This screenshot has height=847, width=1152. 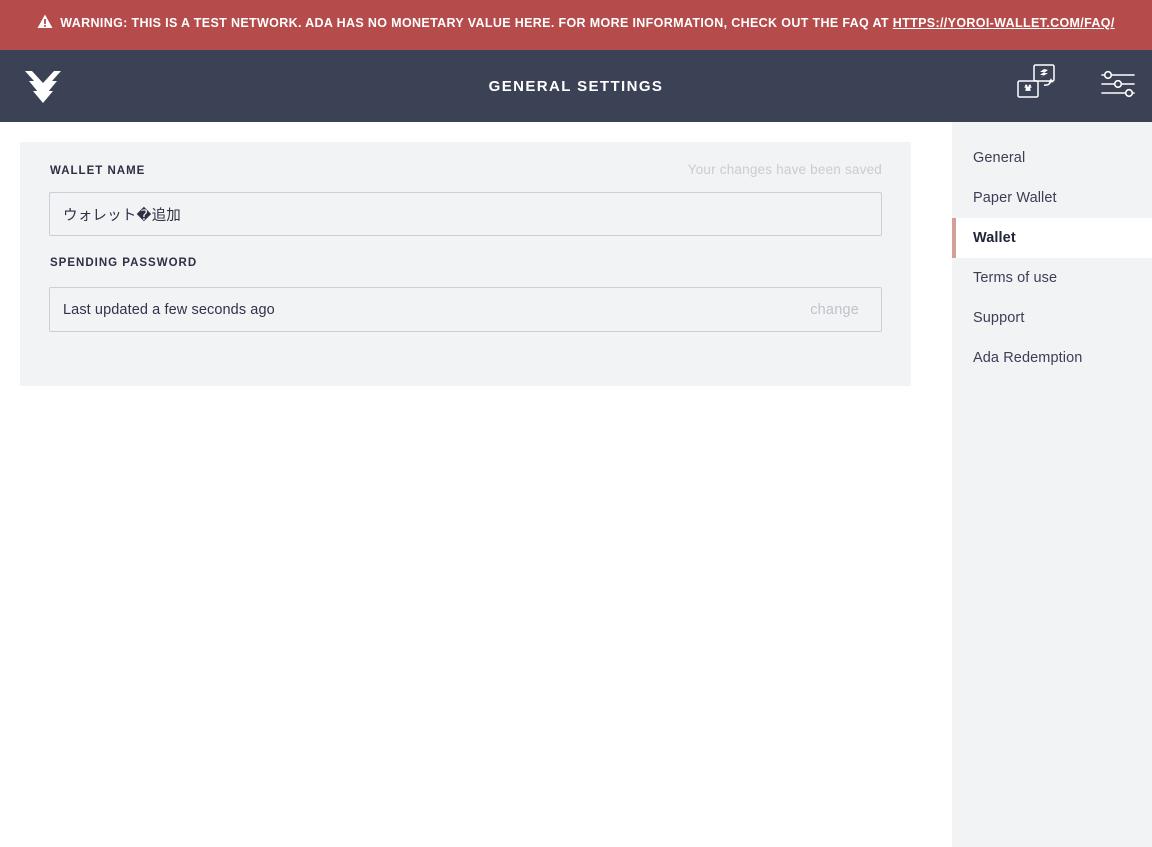 What do you see at coordinates (576, 86) in the screenshot?
I see `page-title: GENERAL SETTINGS` at bounding box center [576, 86].